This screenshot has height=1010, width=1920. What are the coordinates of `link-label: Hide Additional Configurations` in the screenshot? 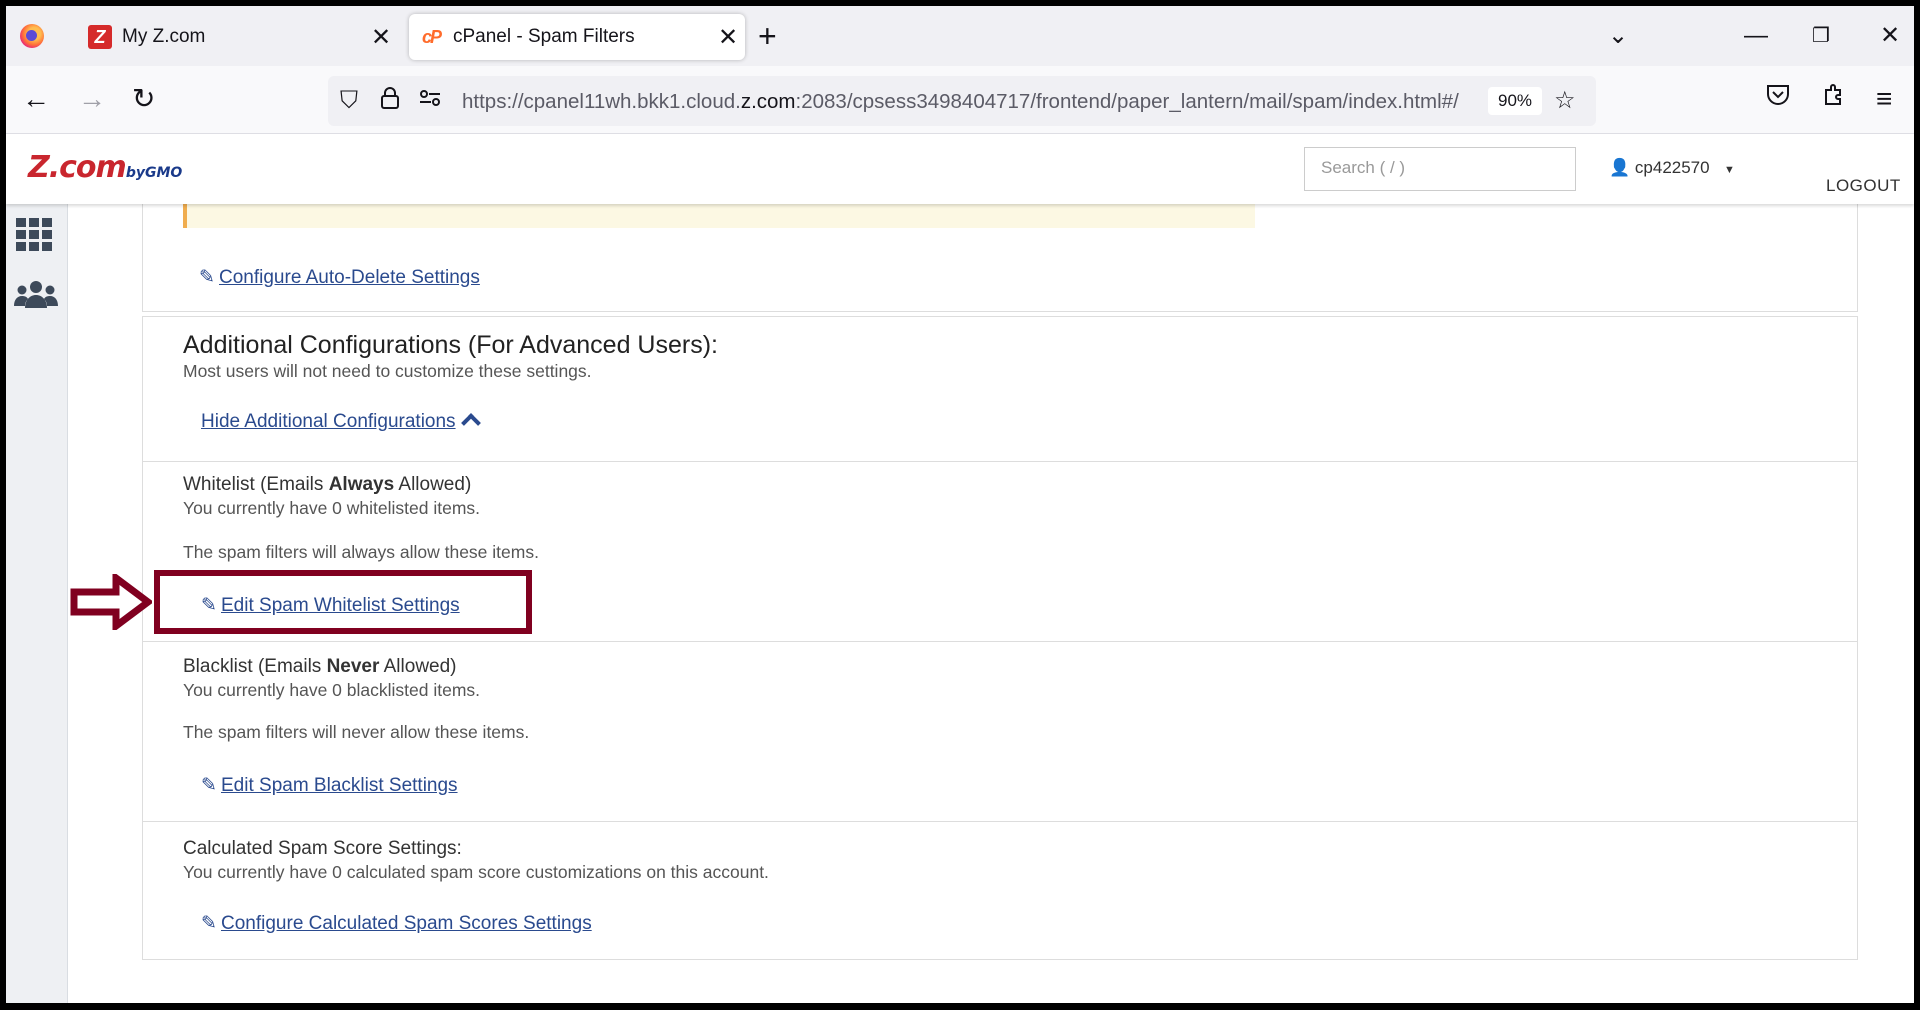 It's located at (328, 421).